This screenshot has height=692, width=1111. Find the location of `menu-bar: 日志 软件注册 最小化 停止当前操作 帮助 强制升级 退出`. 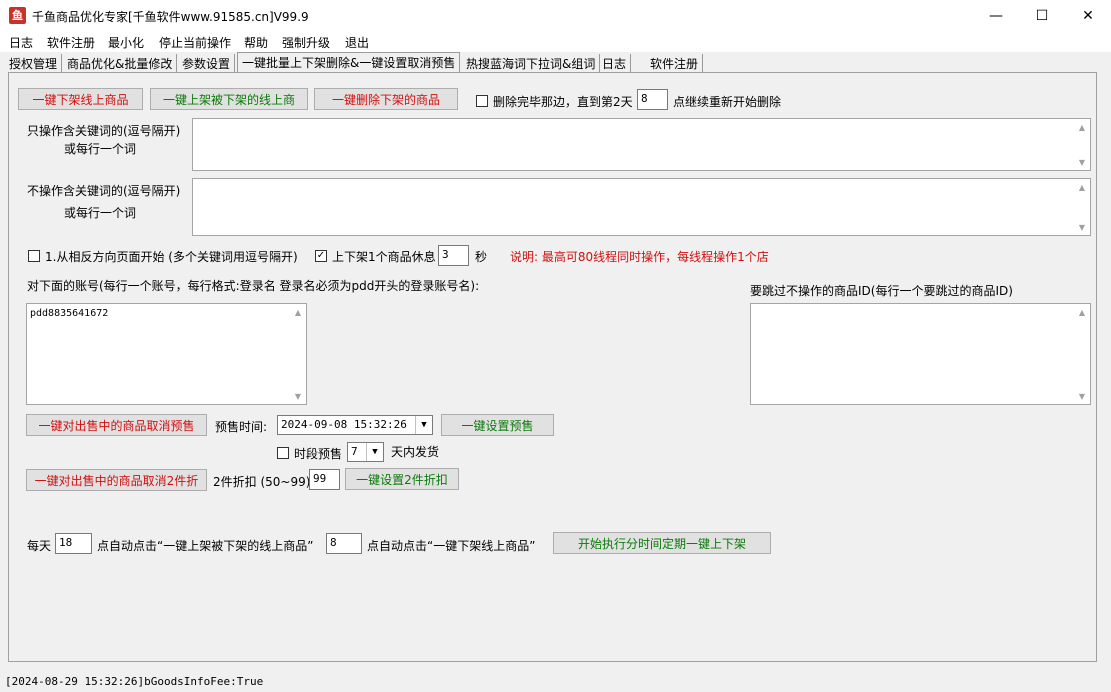

menu-bar: 日志 软件注册 最小化 停止当前操作 帮助 强制升级 退出 is located at coordinates (555, 42).